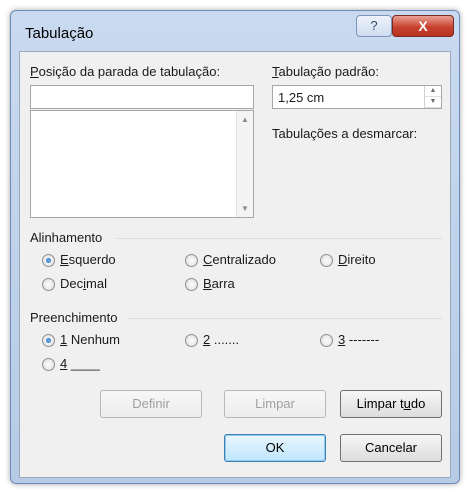 The height and width of the screenshot is (489, 465). I want to click on alignment-divider, so click(279, 238).